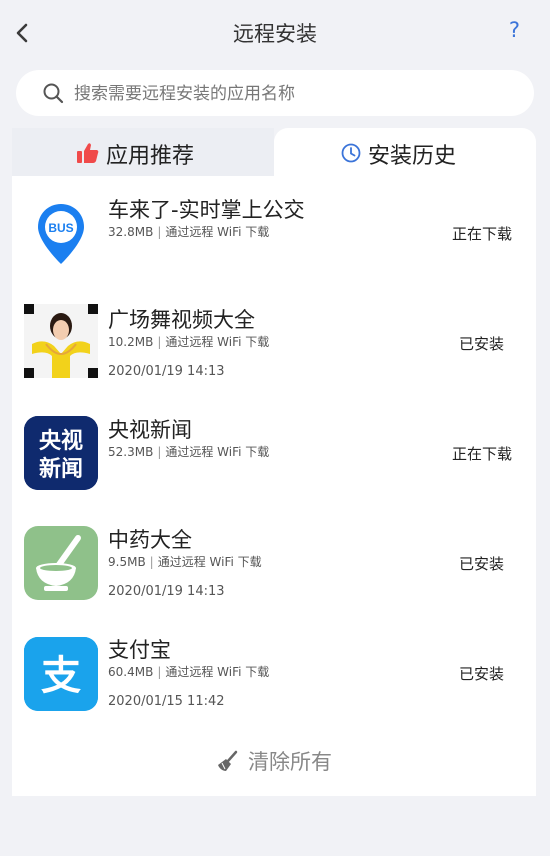 Image resolution: width=550 pixels, height=856 pixels. What do you see at coordinates (139, 650) in the screenshot?
I see `app-name: 支付宝` at bounding box center [139, 650].